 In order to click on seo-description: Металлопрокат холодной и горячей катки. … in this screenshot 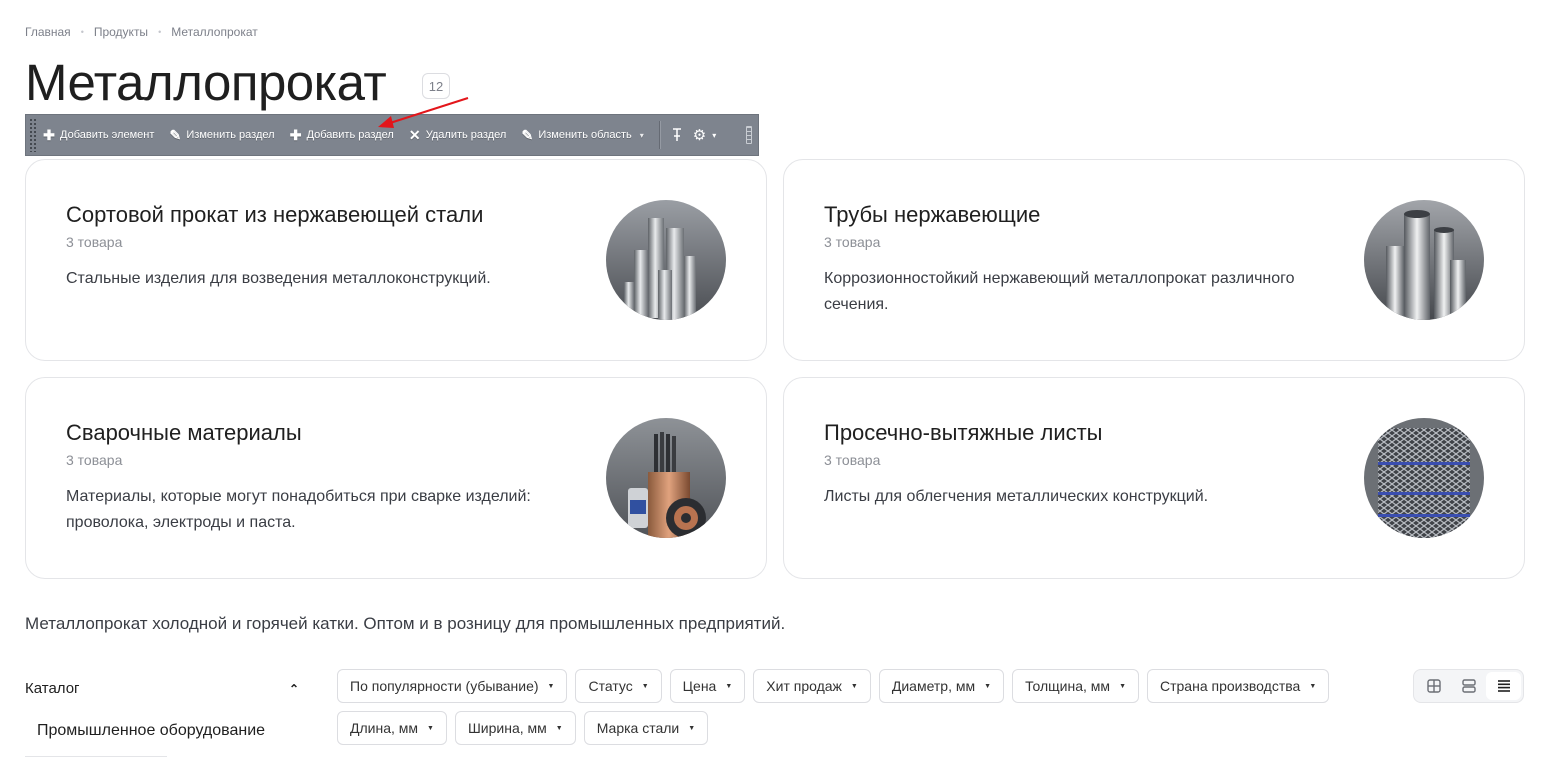, I will do `click(405, 623)`.